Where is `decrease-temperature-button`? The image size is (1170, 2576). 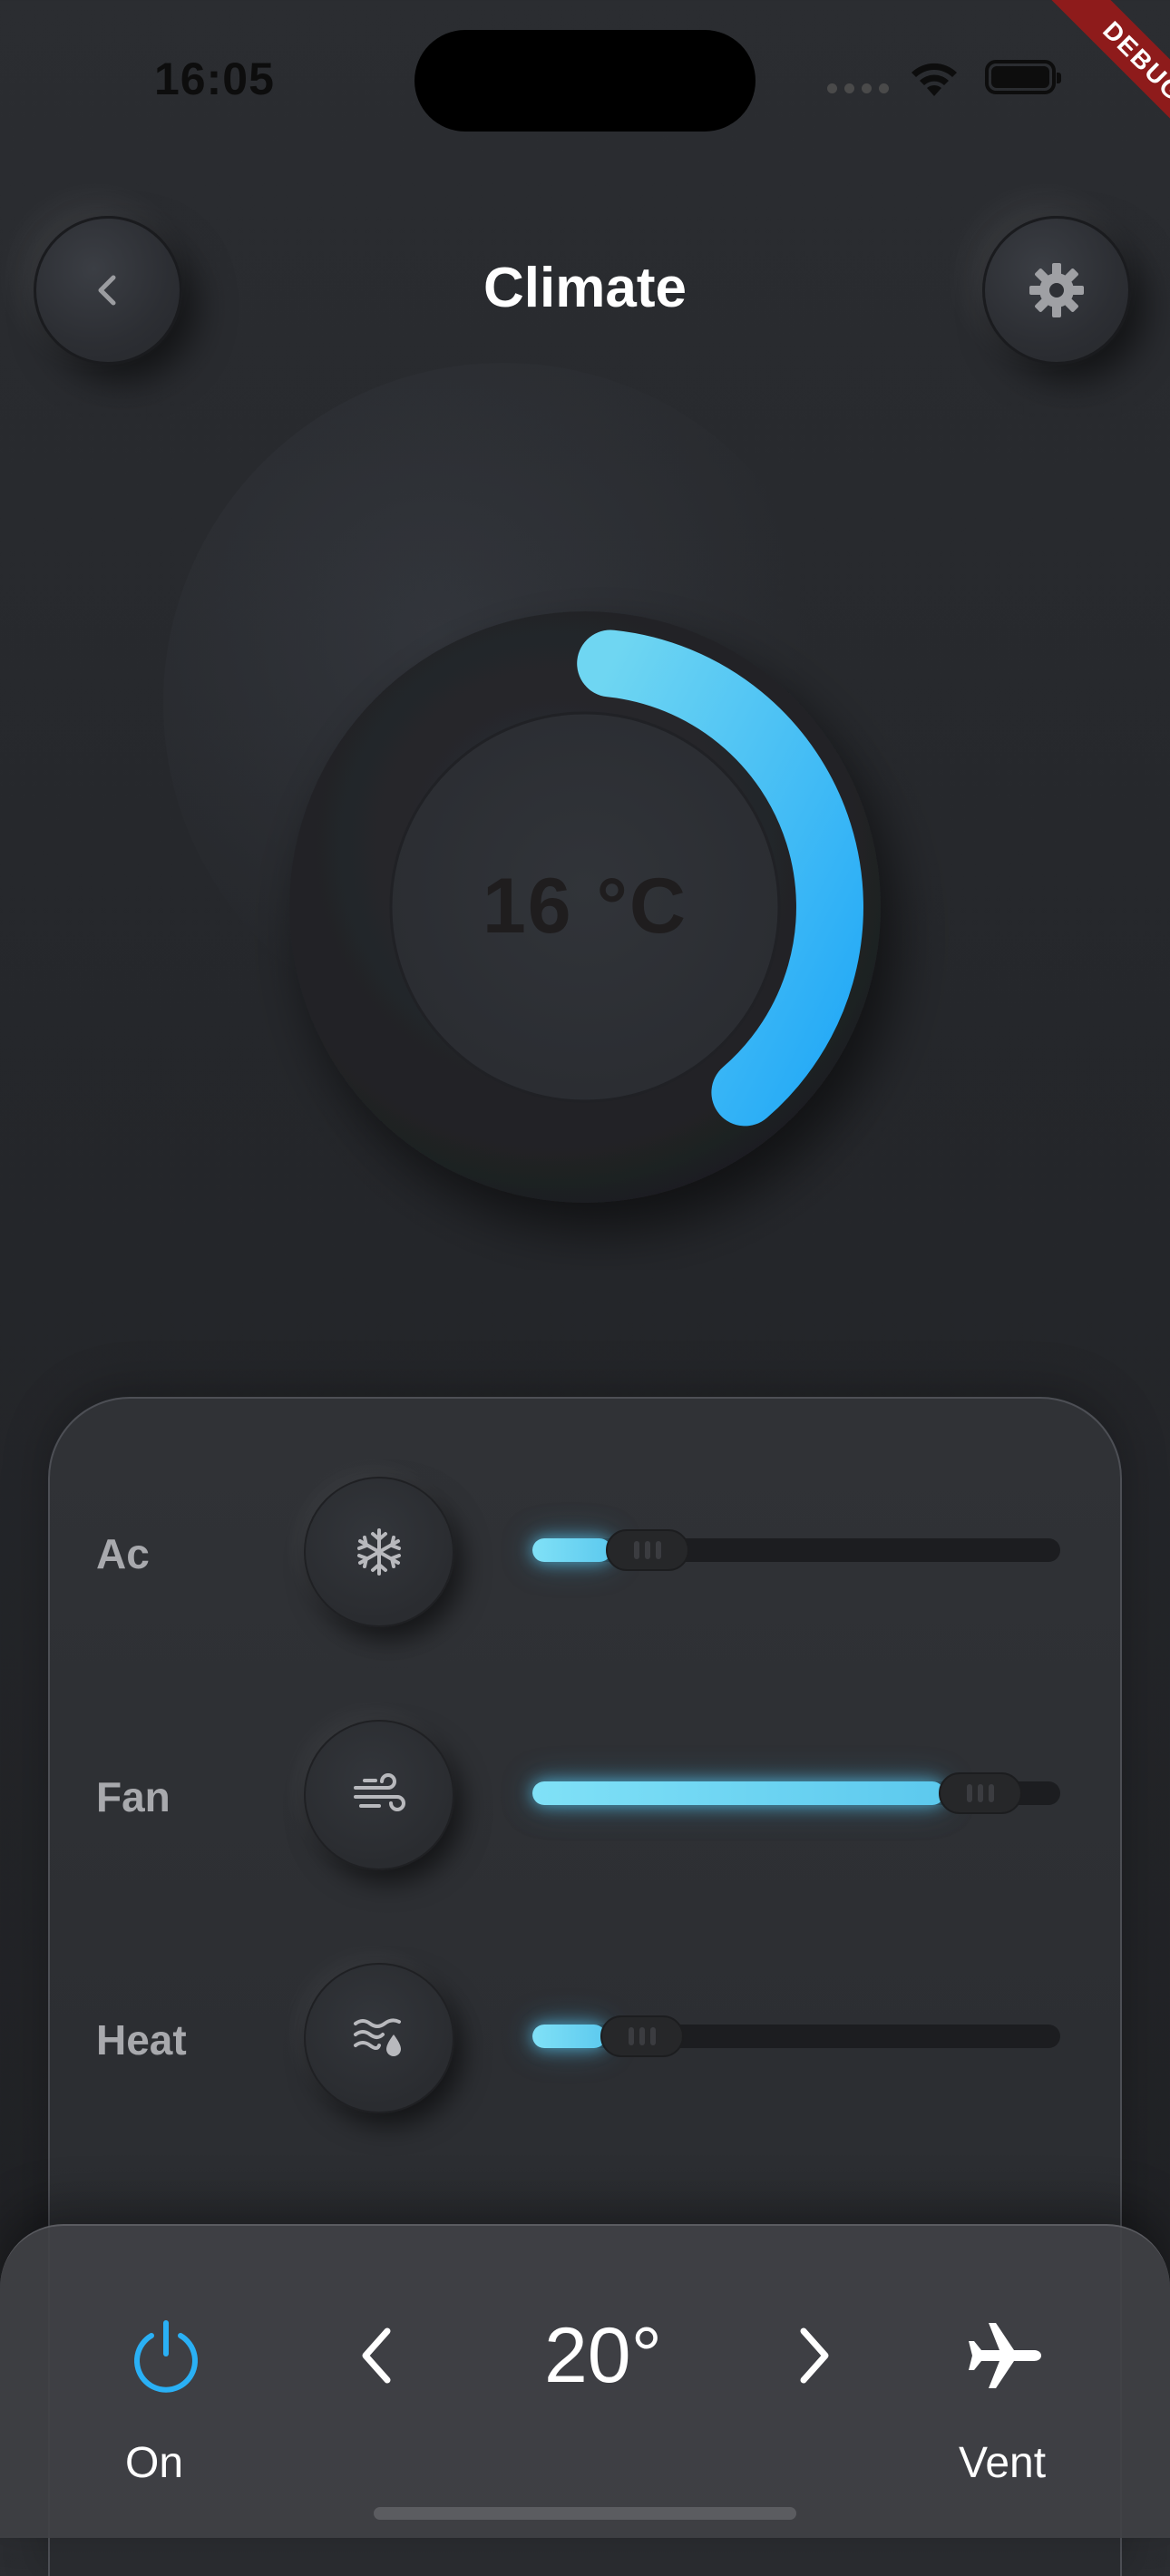 decrease-temperature-button is located at coordinates (376, 2355).